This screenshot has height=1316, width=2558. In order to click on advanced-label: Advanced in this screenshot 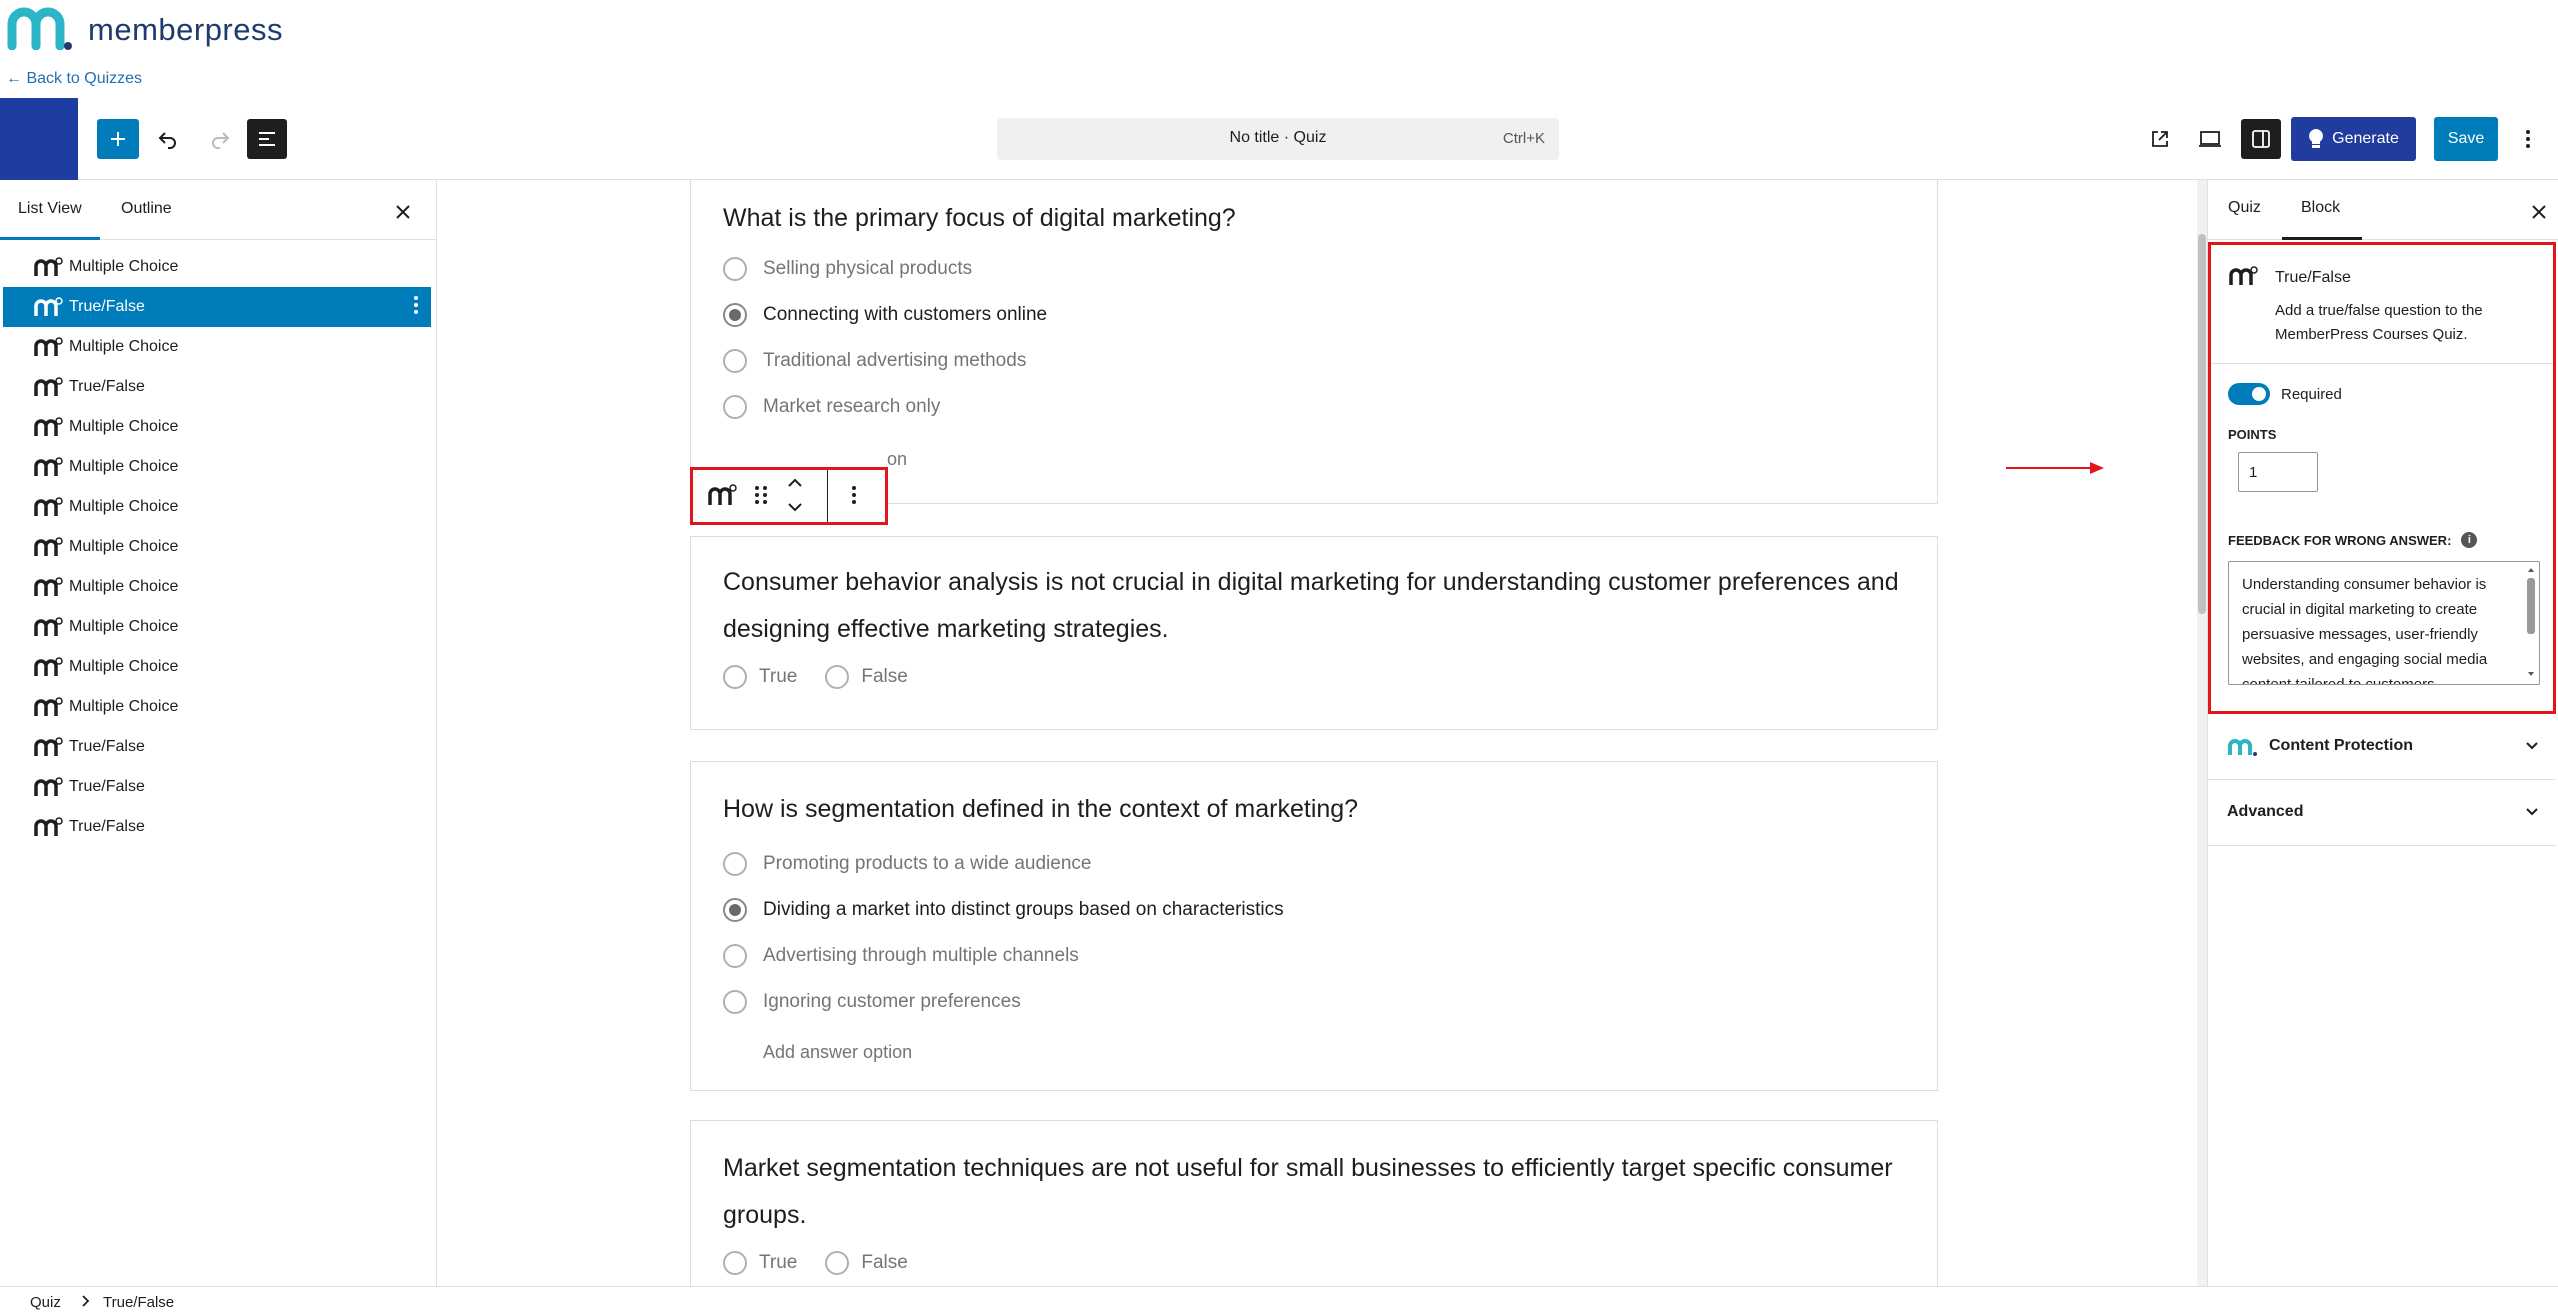, I will do `click(2265, 811)`.